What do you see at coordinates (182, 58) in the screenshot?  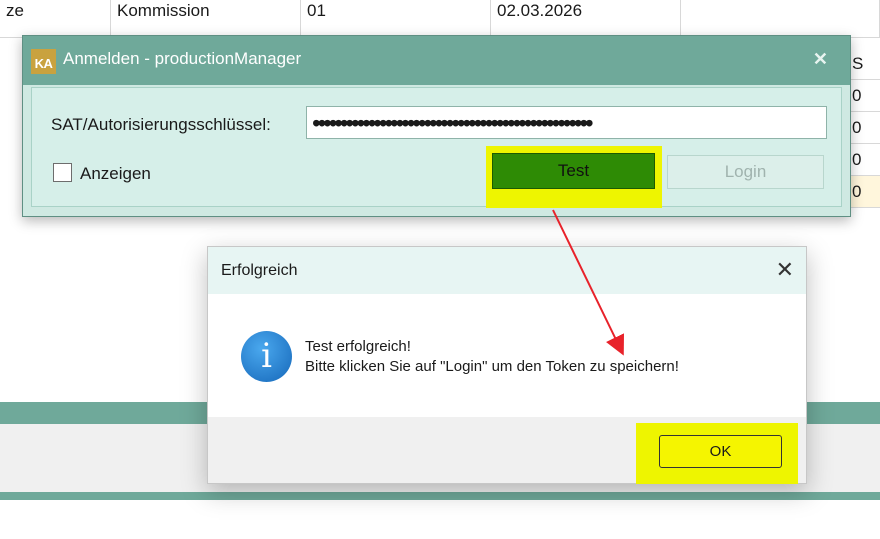 I see `login-window-title: Anmelden - productionManager` at bounding box center [182, 58].